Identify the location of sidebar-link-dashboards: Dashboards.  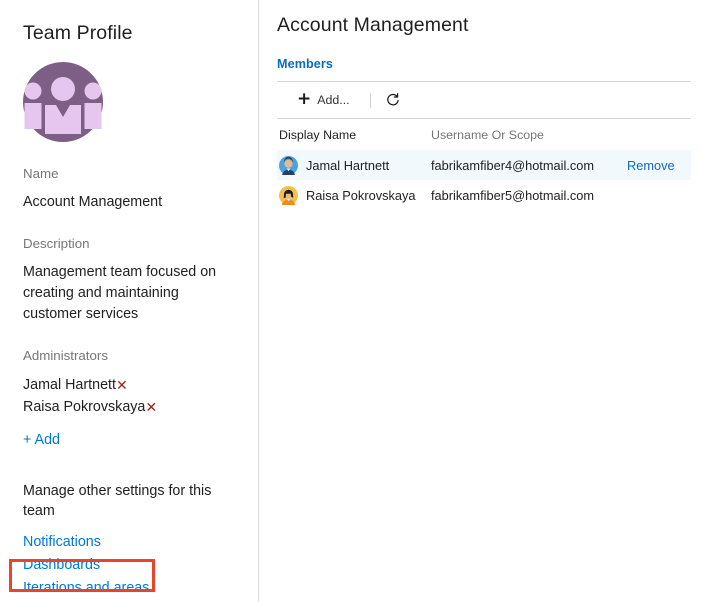
(140, 565).